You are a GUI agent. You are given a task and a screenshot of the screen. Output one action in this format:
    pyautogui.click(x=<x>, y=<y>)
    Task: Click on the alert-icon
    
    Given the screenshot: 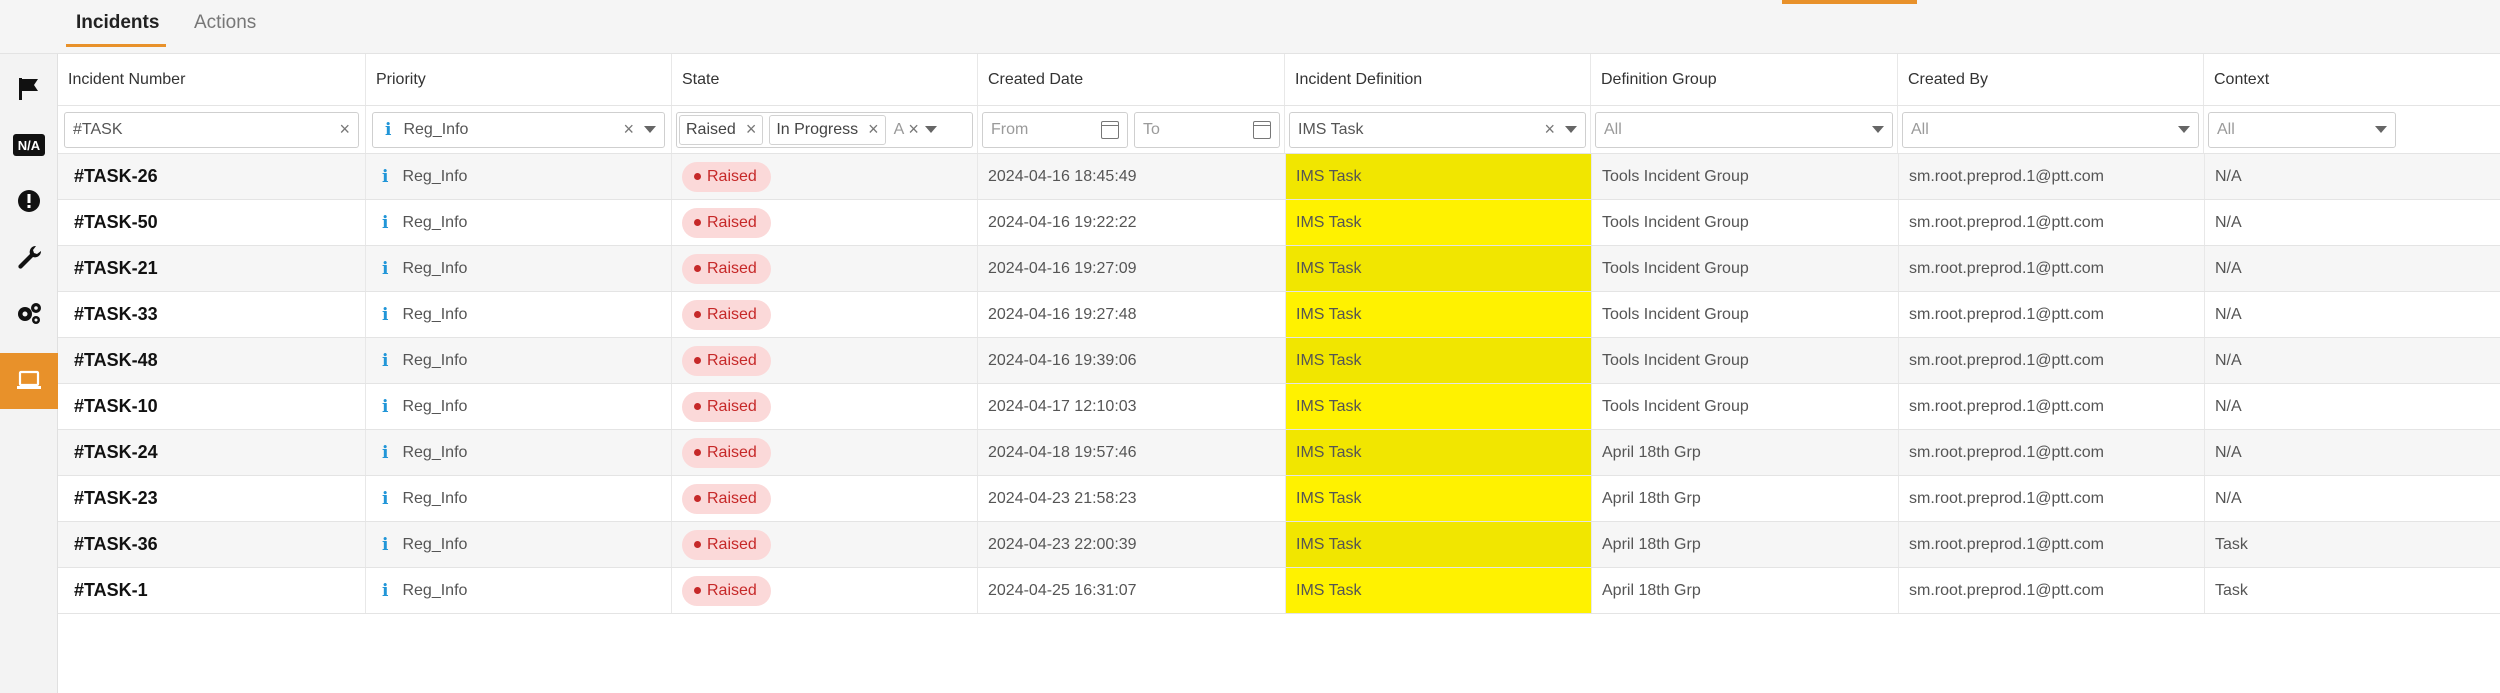 What is the action you would take?
    pyautogui.click(x=29, y=201)
    